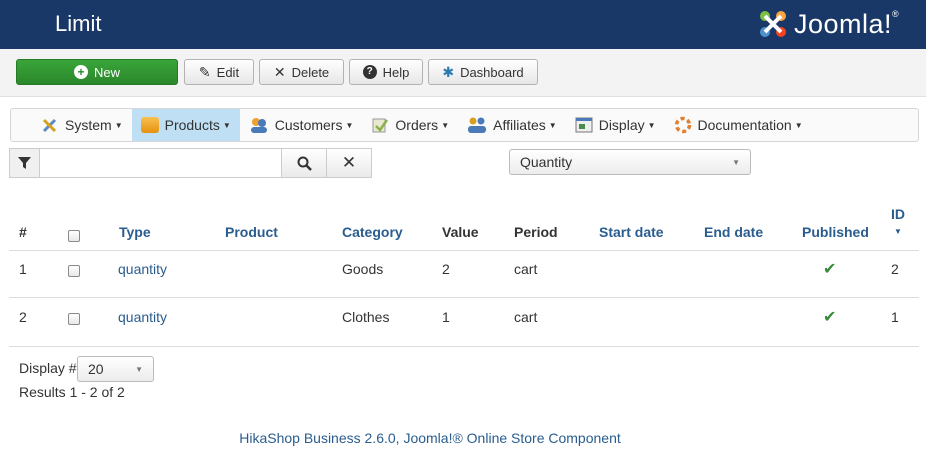 The width and height of the screenshot is (926, 465). What do you see at coordinates (477, 125) in the screenshot?
I see `affiliates-icon` at bounding box center [477, 125].